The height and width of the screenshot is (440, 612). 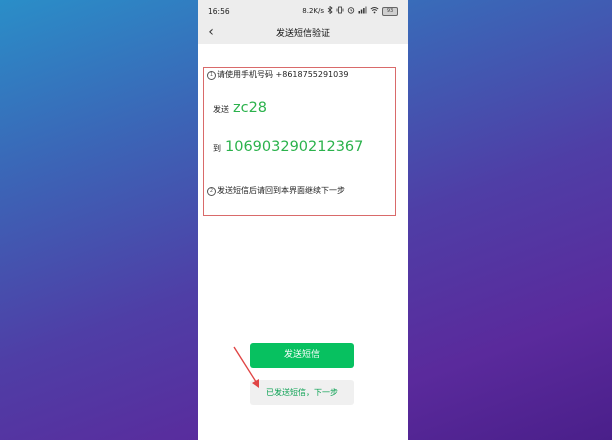 I want to click on title-bar: ‹ 发送短信验证, so click(x=303, y=33).